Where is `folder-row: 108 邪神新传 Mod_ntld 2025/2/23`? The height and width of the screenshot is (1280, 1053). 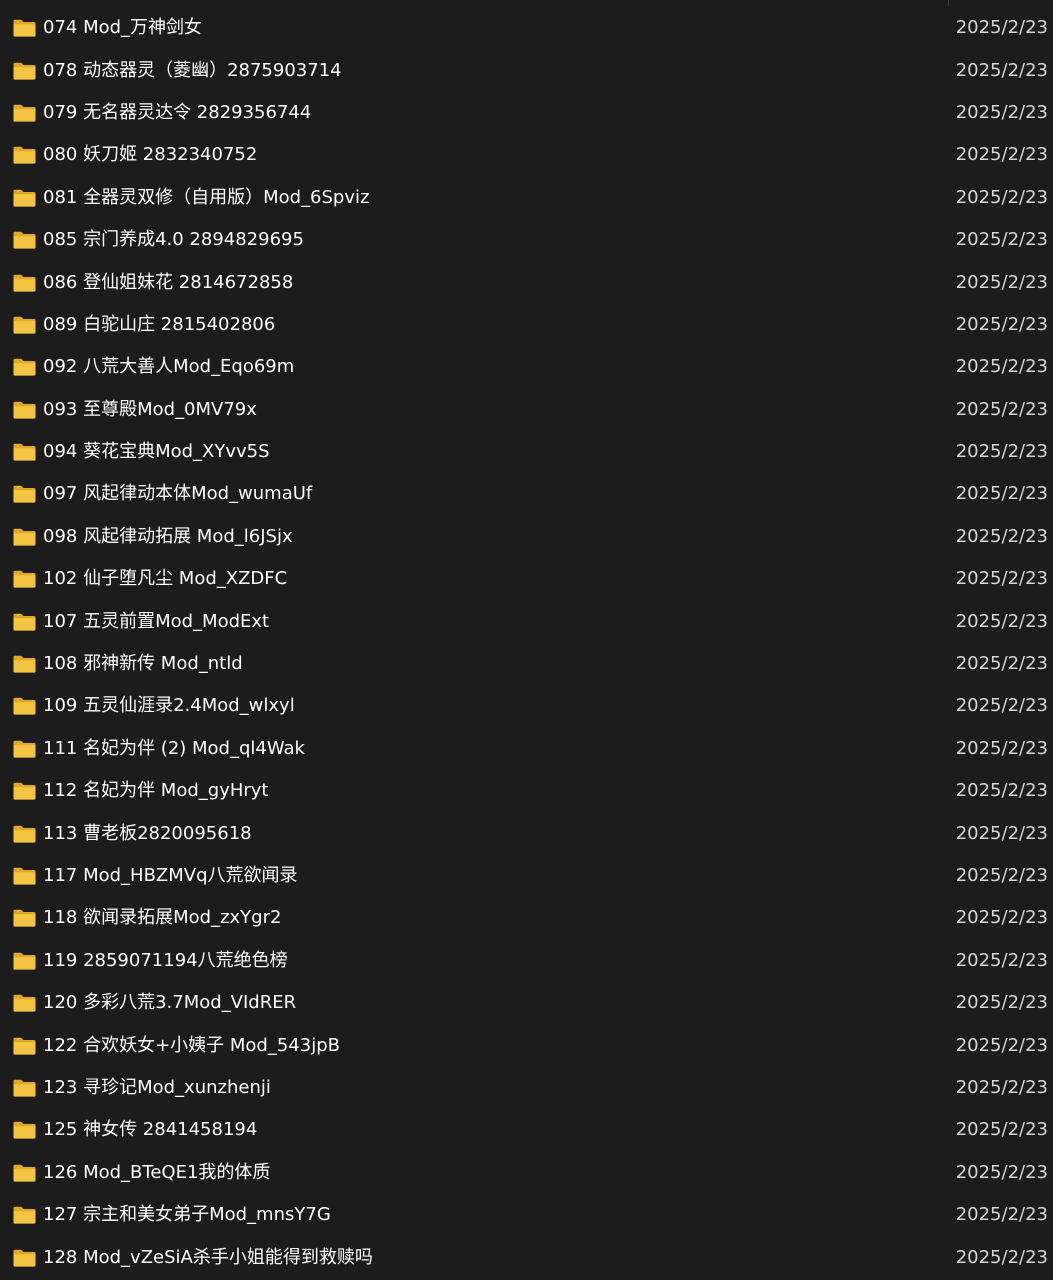 folder-row: 108 邪神新传 Mod_ntld 2025/2/23 is located at coordinates (526, 664).